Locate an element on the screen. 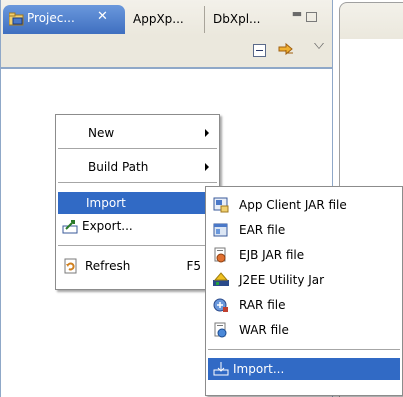 Image resolution: width=403 pixels, height=397 pixels. view-tab-bar: Projec... ✕ AppXp... DbXpl... ▬ is located at coordinates (166, 18).